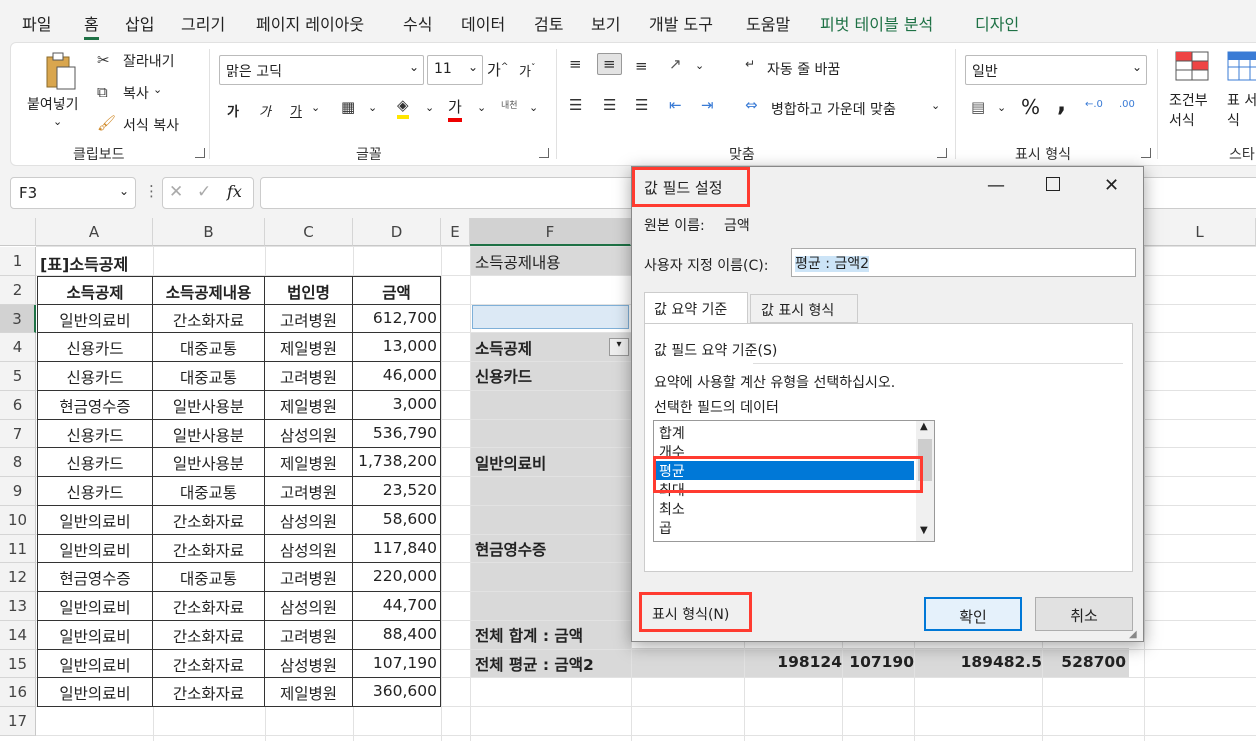 The image size is (1256, 741). Describe the element at coordinates (550, 232) in the screenshot. I see `column-header-f: F` at that location.